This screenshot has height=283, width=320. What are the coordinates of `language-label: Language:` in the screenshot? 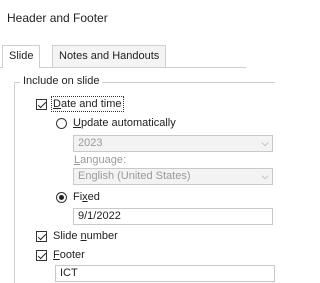 It's located at (100, 160).